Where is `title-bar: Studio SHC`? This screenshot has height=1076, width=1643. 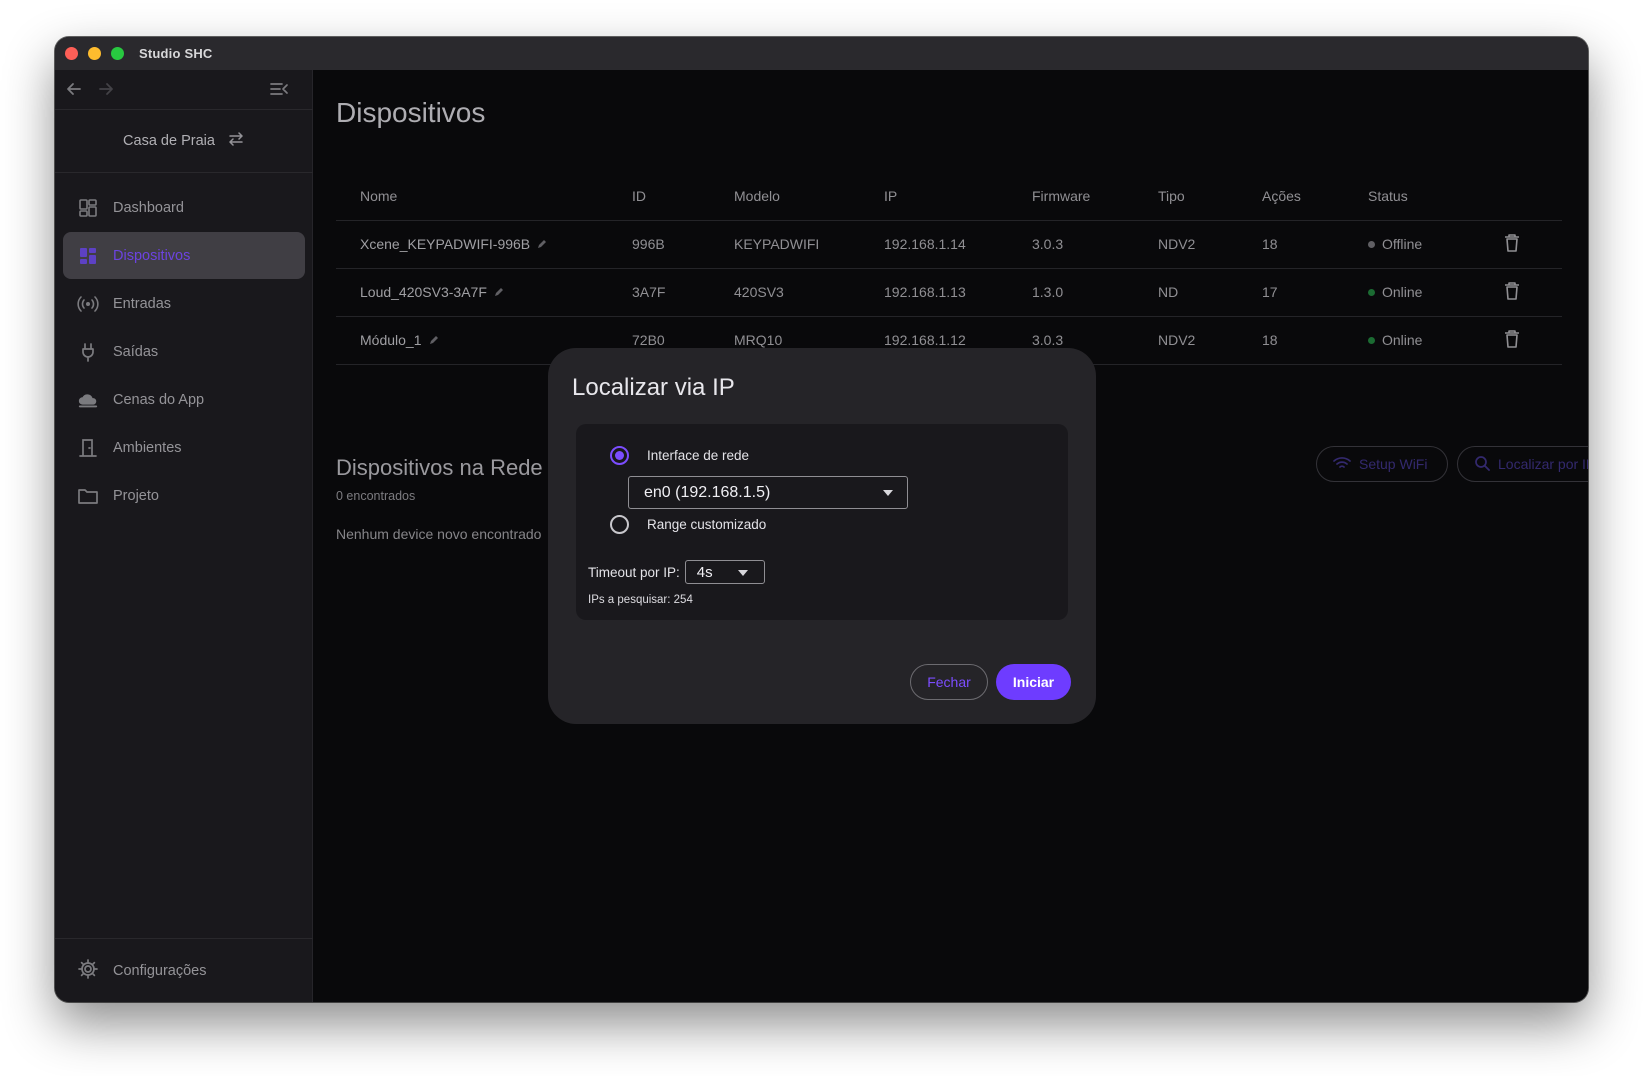 title-bar: Studio SHC is located at coordinates (821, 53).